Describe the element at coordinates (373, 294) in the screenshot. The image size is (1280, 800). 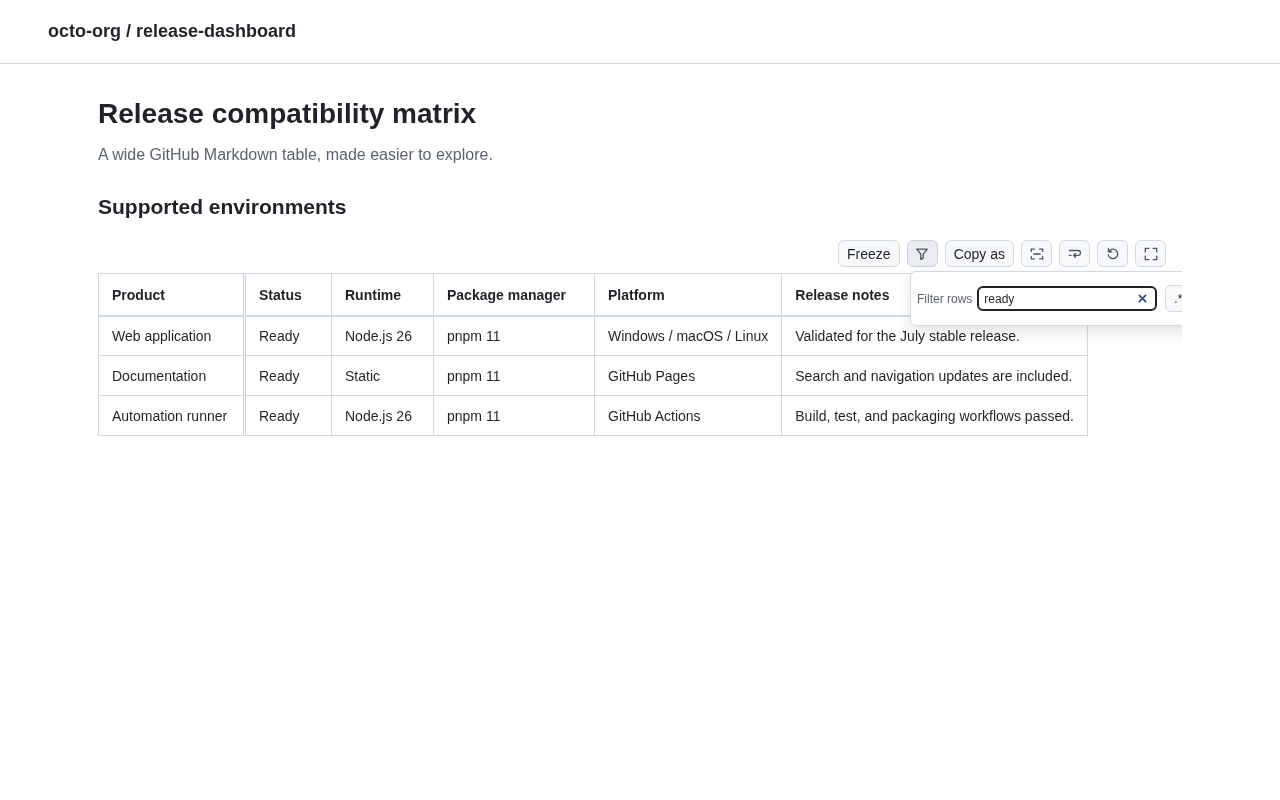
I see `column-header: Runtime` at that location.